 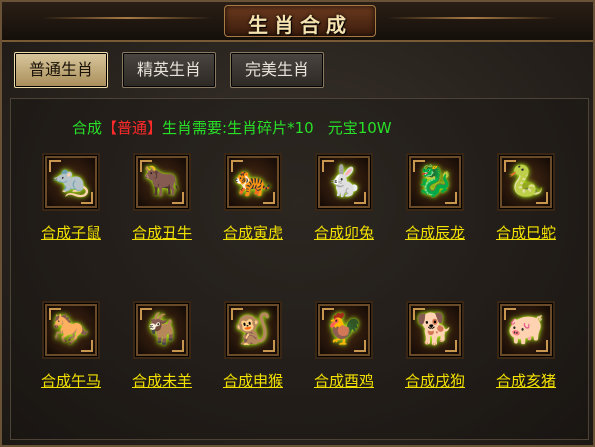 I want to click on monkey-icon: 🐒, so click(x=253, y=329).